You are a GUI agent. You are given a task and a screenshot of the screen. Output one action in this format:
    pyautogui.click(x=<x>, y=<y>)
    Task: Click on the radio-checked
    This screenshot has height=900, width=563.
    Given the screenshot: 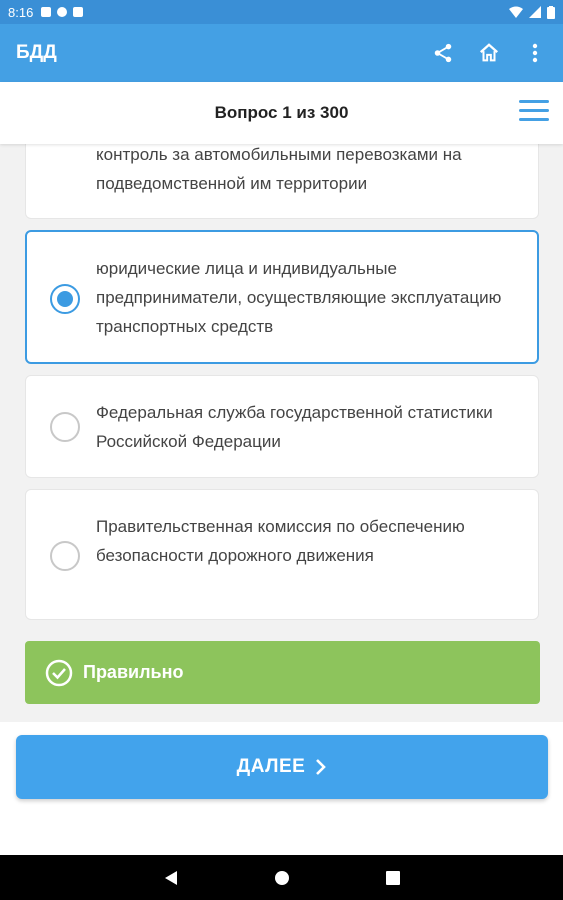 What is the action you would take?
    pyautogui.click(x=65, y=299)
    